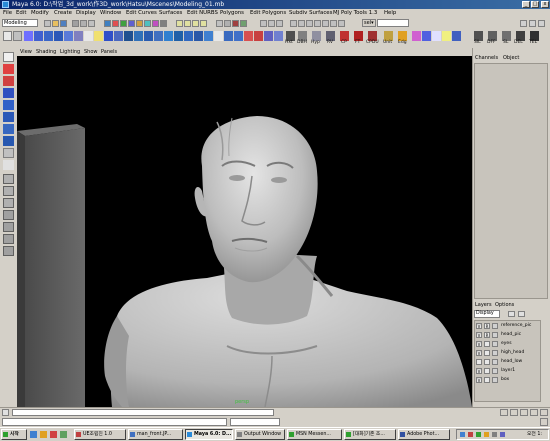 This screenshot has width=550, height=441. What do you see at coordinates (47, 23) in the screenshot?
I see `new-scene-icon` at bounding box center [47, 23].